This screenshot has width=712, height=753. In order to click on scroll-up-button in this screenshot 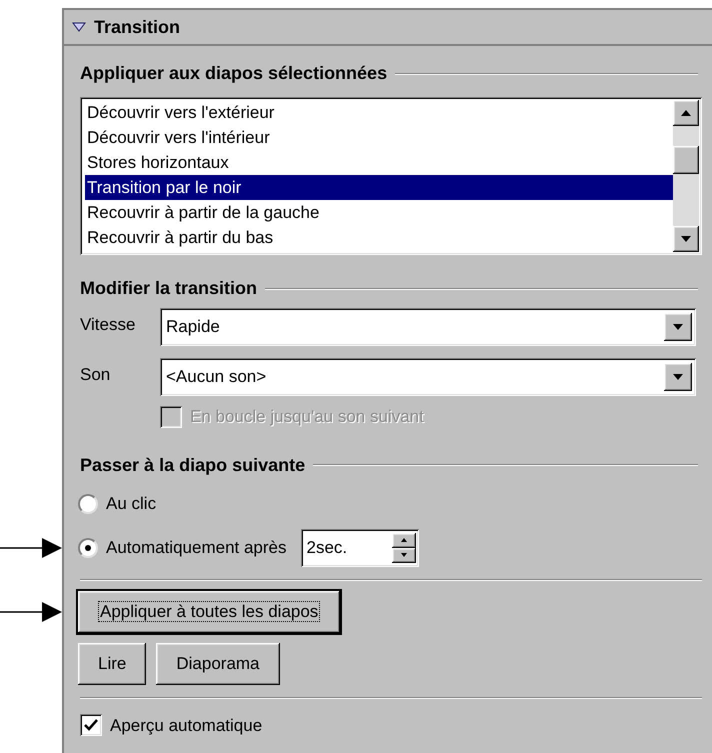, I will do `click(686, 113)`.